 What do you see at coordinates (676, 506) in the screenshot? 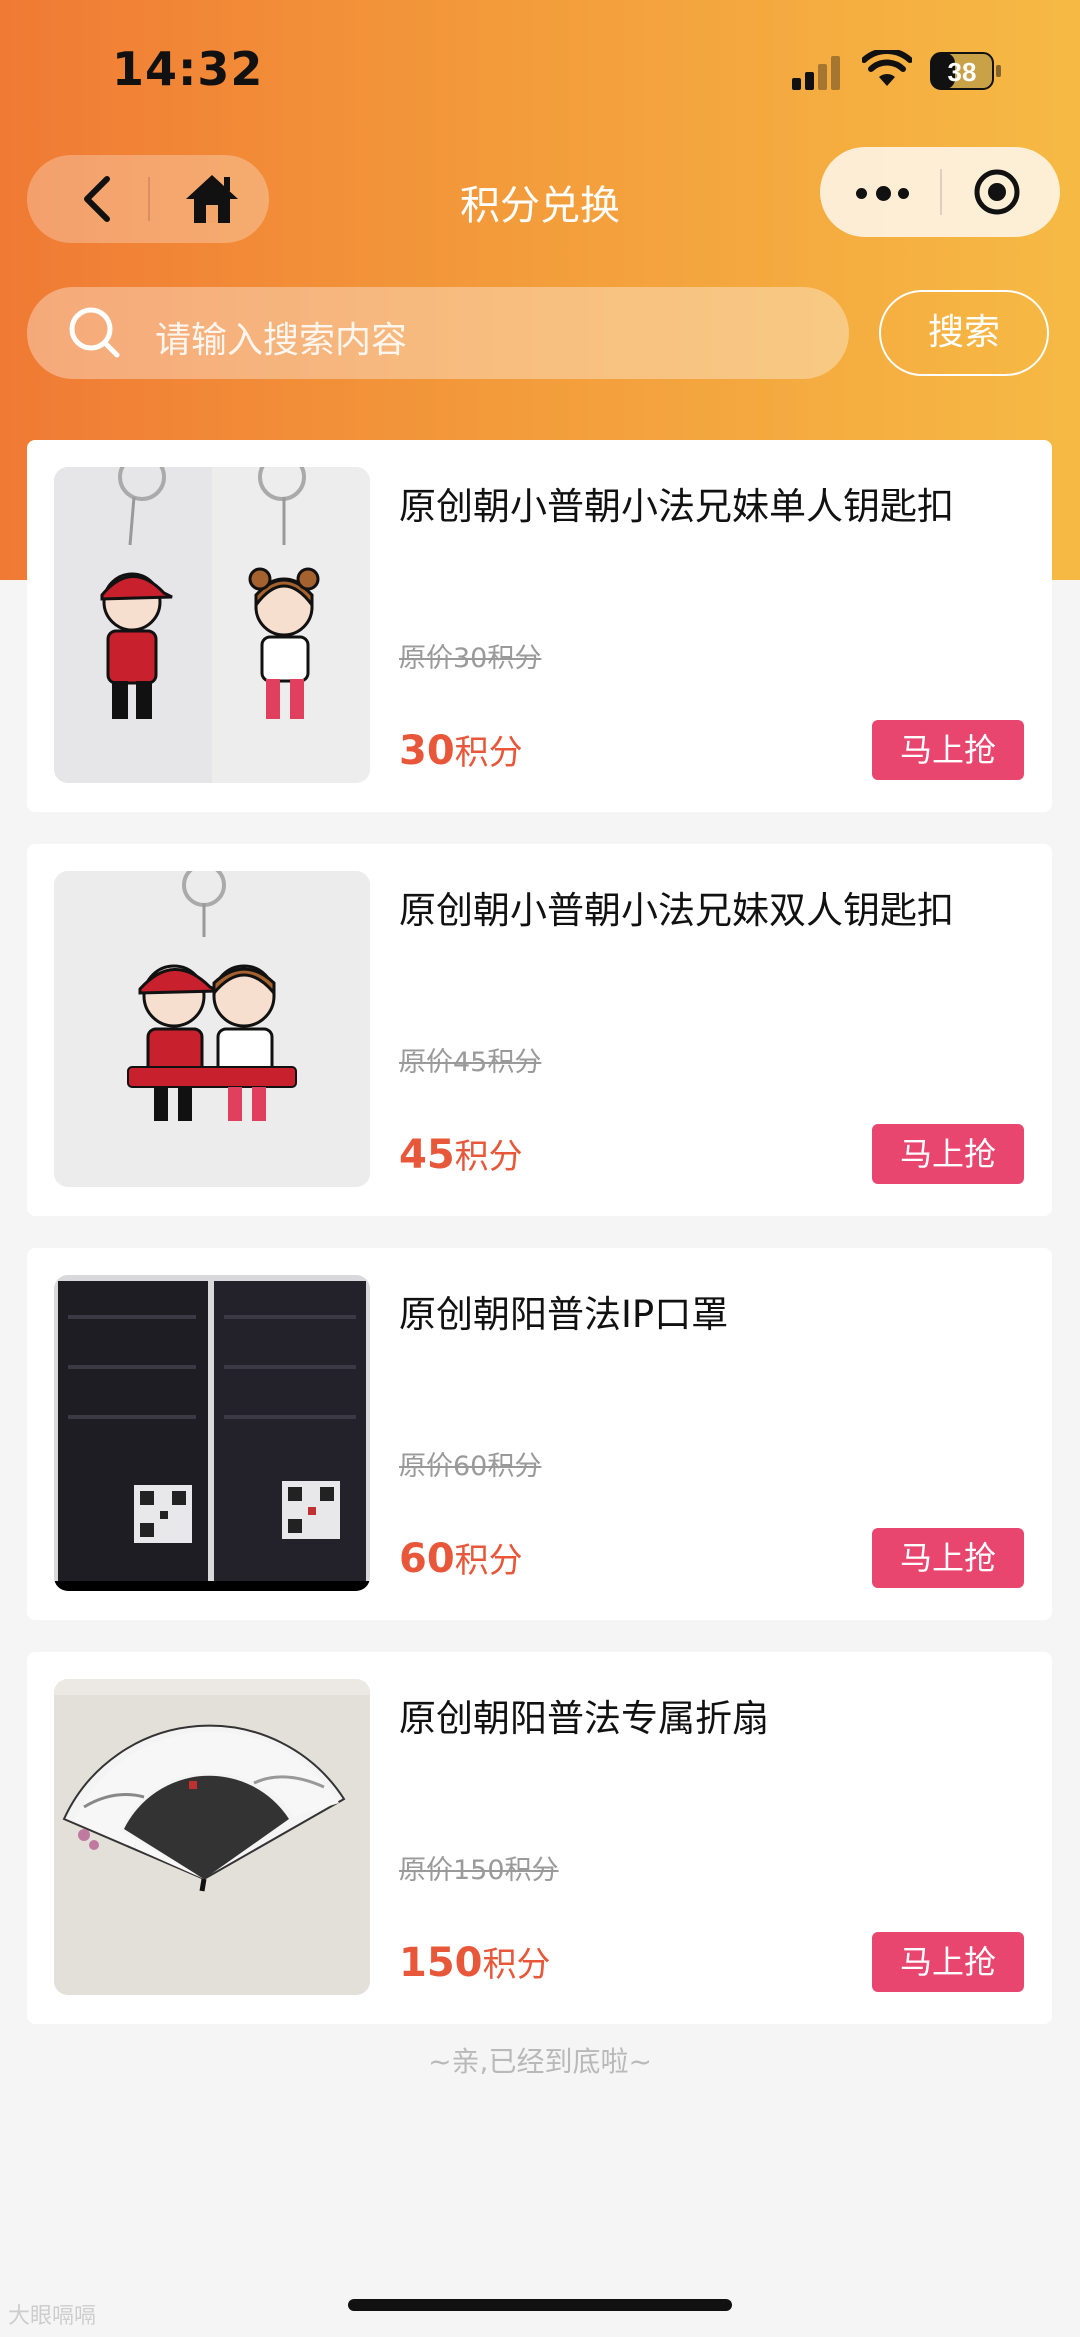
I see `product-name: 原创朝小普朝小法兄妹单人钥匙扣` at bounding box center [676, 506].